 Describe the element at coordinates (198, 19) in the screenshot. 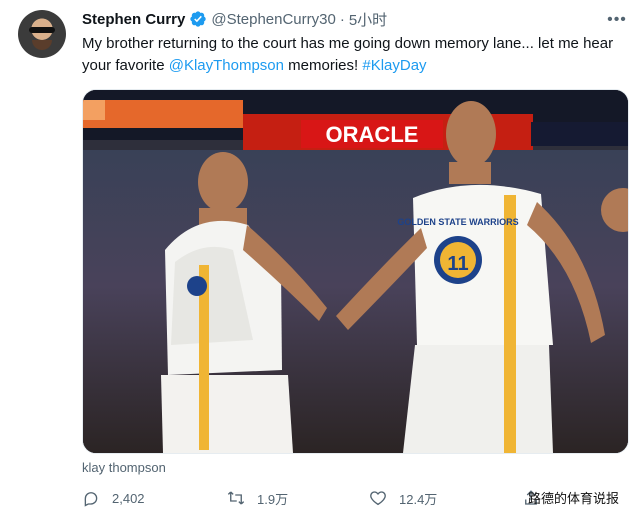

I see `verified-badge-icon` at that location.